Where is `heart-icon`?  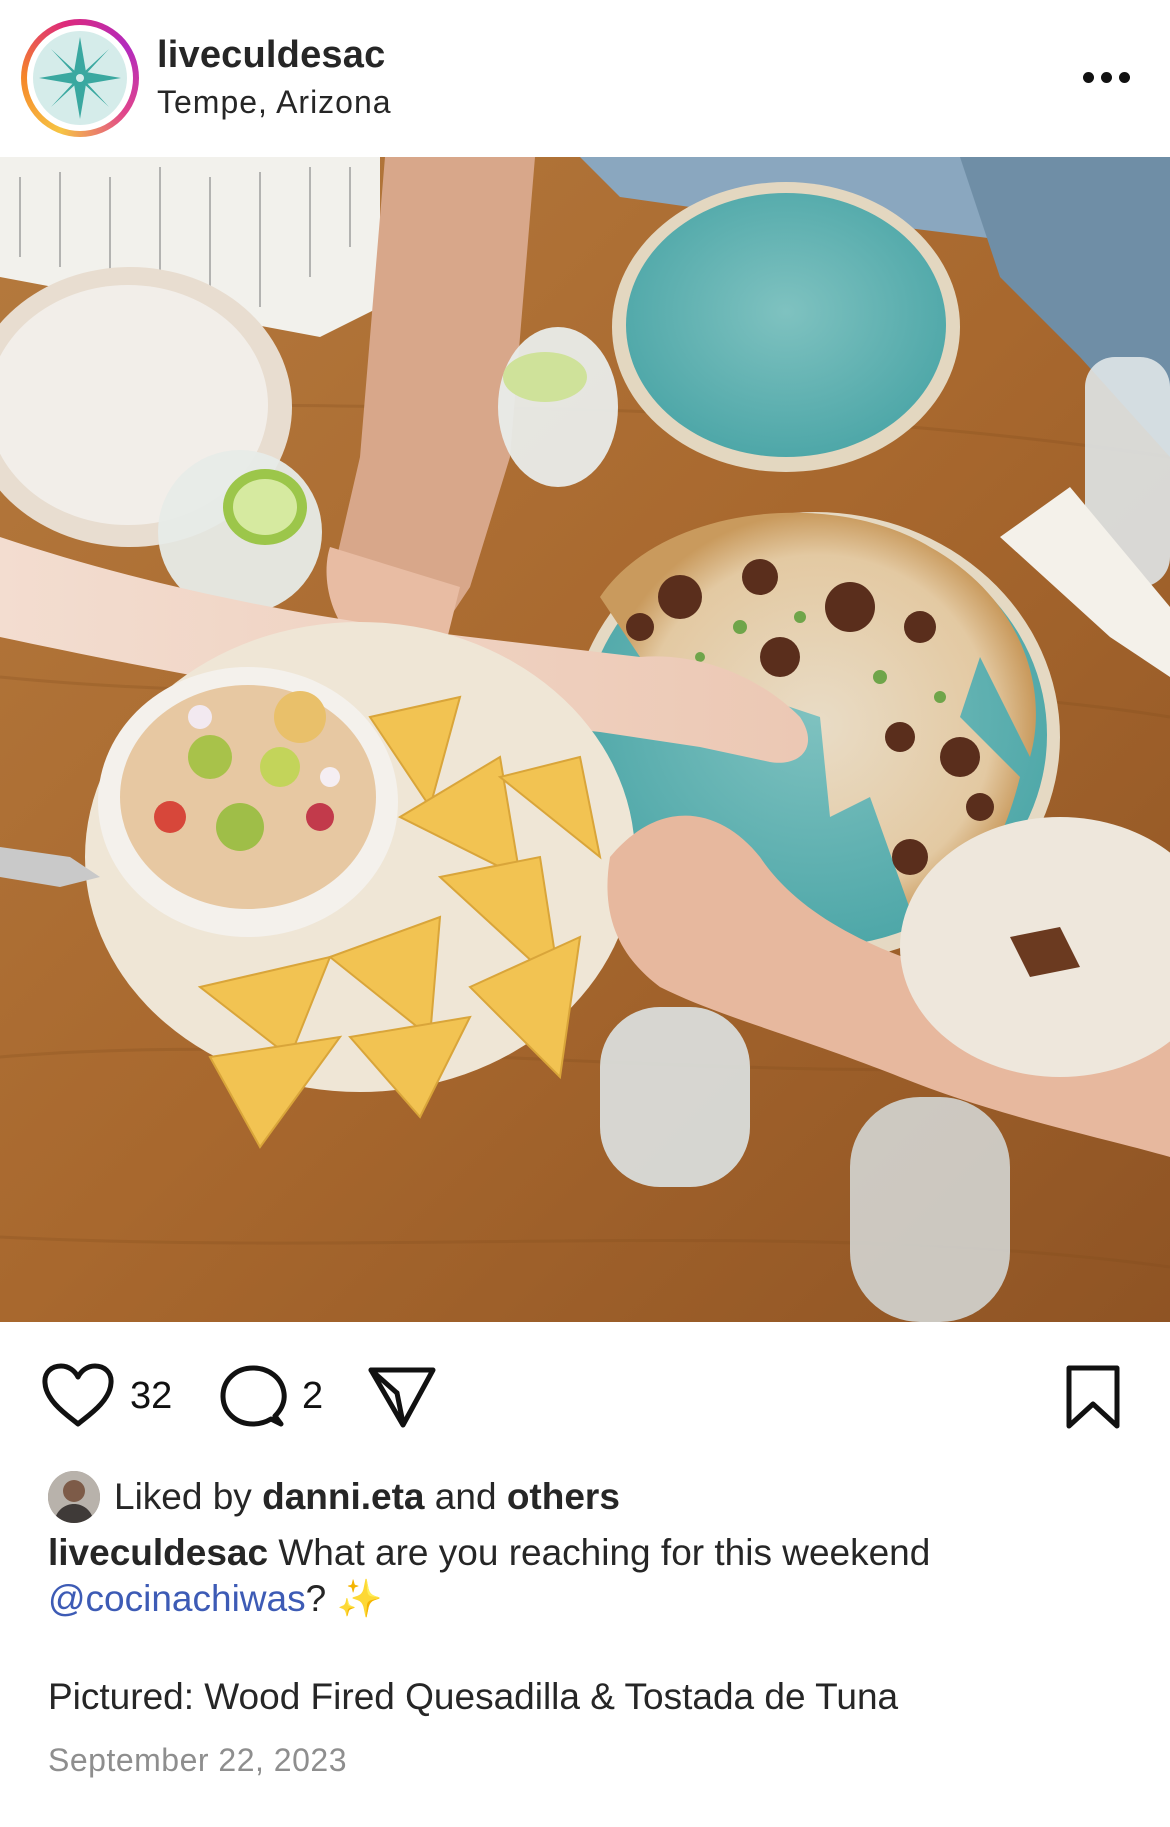 heart-icon is located at coordinates (78, 1395).